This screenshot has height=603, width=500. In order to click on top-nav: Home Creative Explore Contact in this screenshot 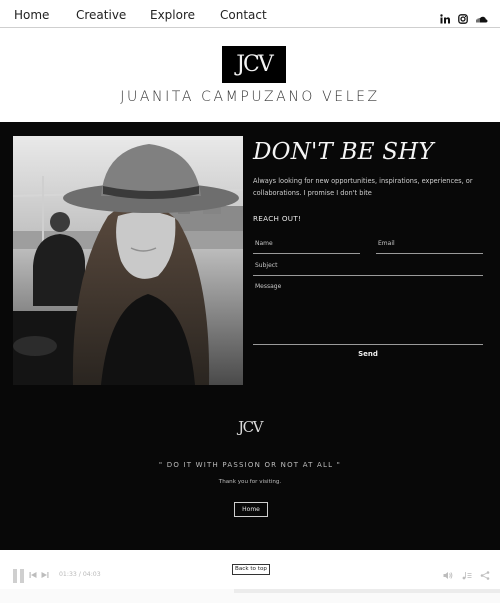, I will do `click(250, 14)`.